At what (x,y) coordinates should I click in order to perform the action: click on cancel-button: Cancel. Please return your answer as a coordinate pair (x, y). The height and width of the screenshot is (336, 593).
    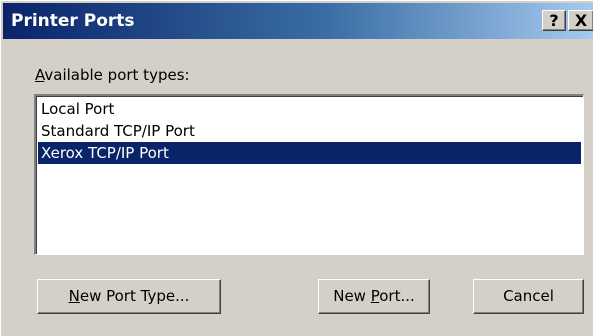
    Looking at the image, I should click on (528, 296).